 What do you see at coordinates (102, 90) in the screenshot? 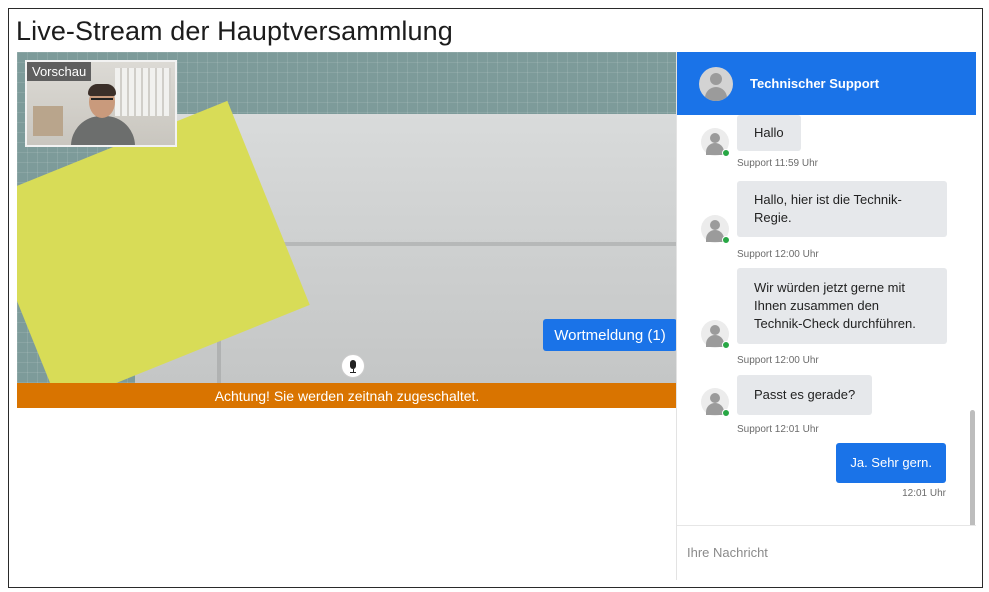
I see `preview-person-hair` at bounding box center [102, 90].